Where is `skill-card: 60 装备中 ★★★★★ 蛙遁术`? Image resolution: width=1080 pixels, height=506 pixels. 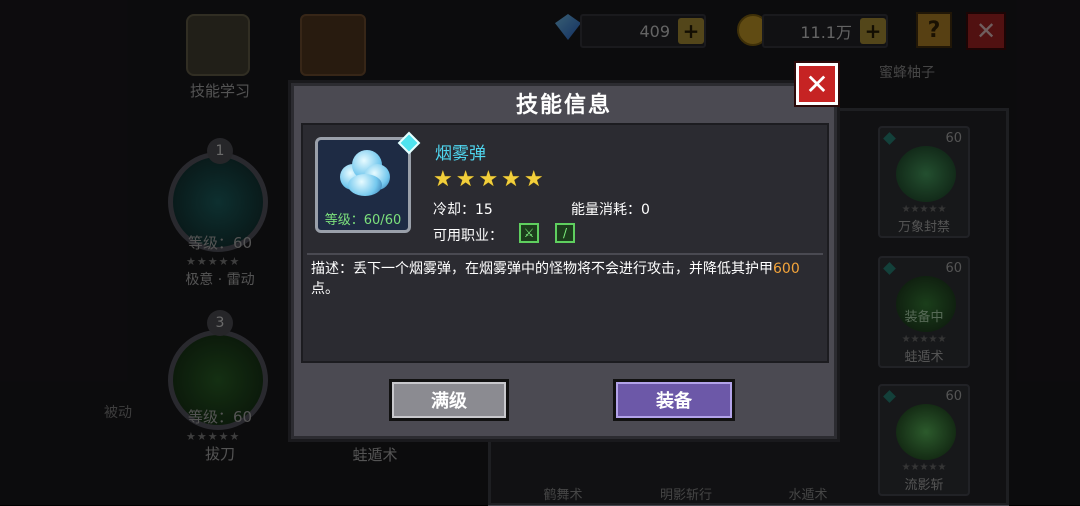
skill-card: 60 装备中 ★★★★★ 蛙遁术 is located at coordinates (924, 312).